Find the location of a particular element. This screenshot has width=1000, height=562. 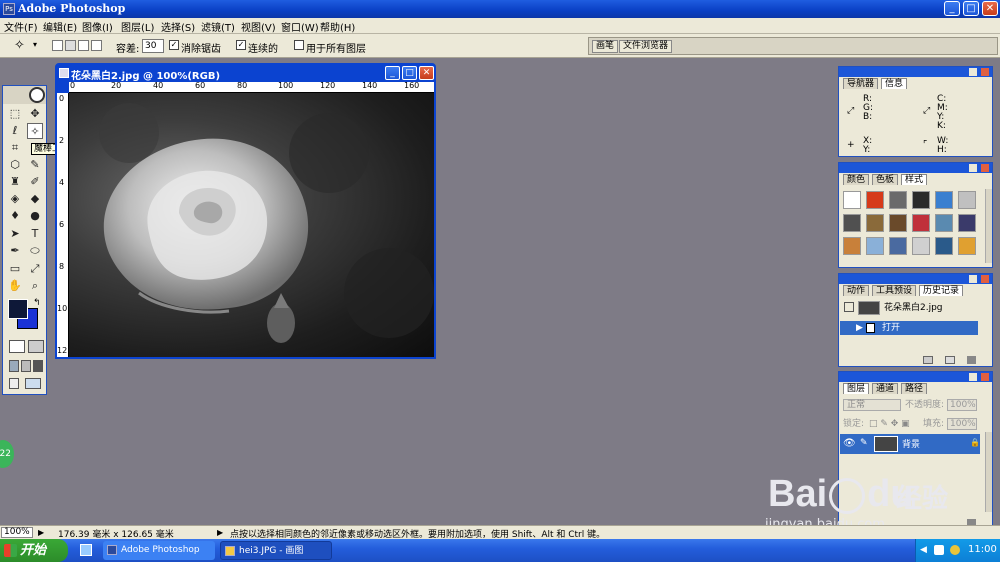

history-step-row: ▶ 打开 is located at coordinates (909, 328).